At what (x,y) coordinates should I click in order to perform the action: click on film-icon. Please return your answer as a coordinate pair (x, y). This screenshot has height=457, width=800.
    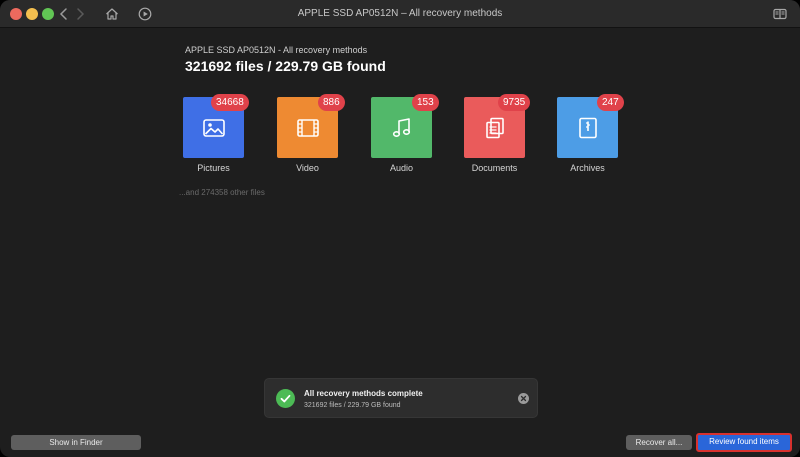
    Looking at the image, I should click on (307, 127).